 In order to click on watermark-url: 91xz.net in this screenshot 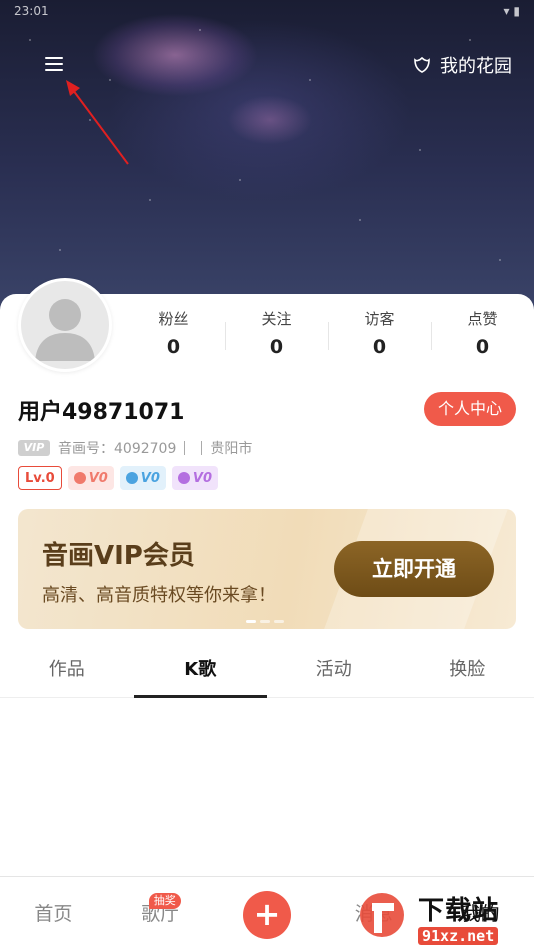, I will do `click(458, 935)`.